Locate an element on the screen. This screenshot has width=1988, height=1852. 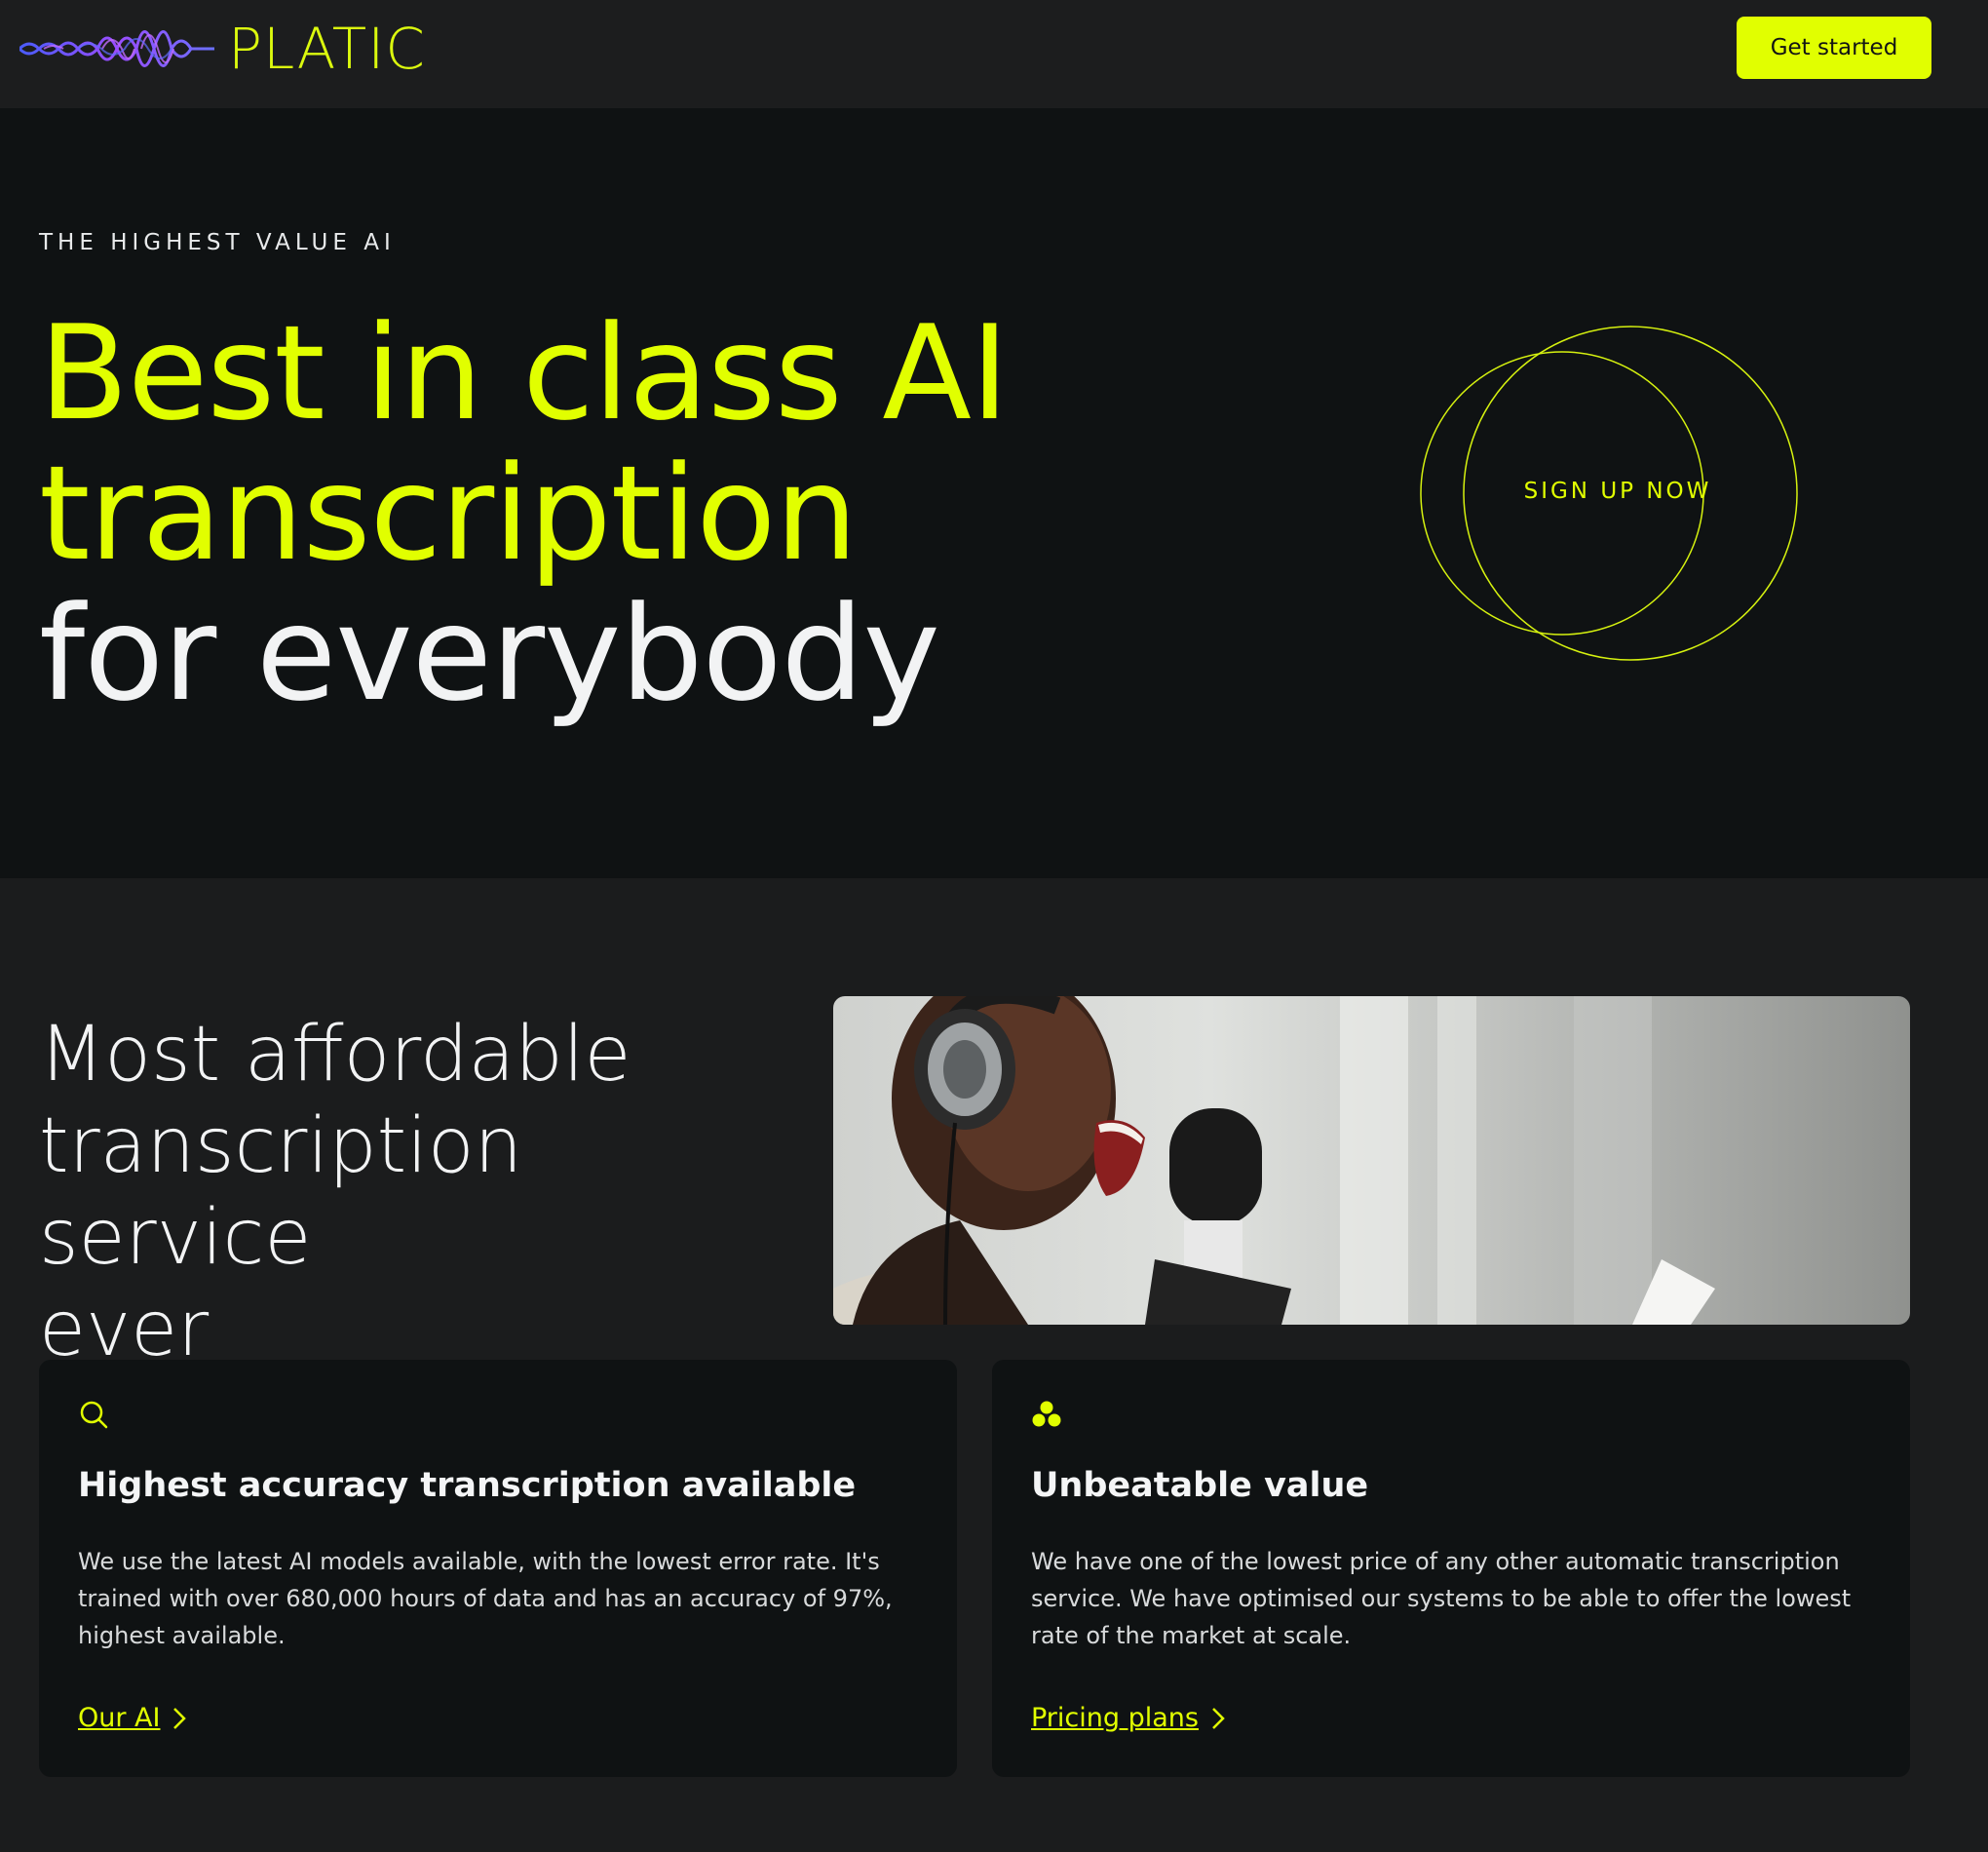
singer-studio-photo is located at coordinates (1372, 1160).